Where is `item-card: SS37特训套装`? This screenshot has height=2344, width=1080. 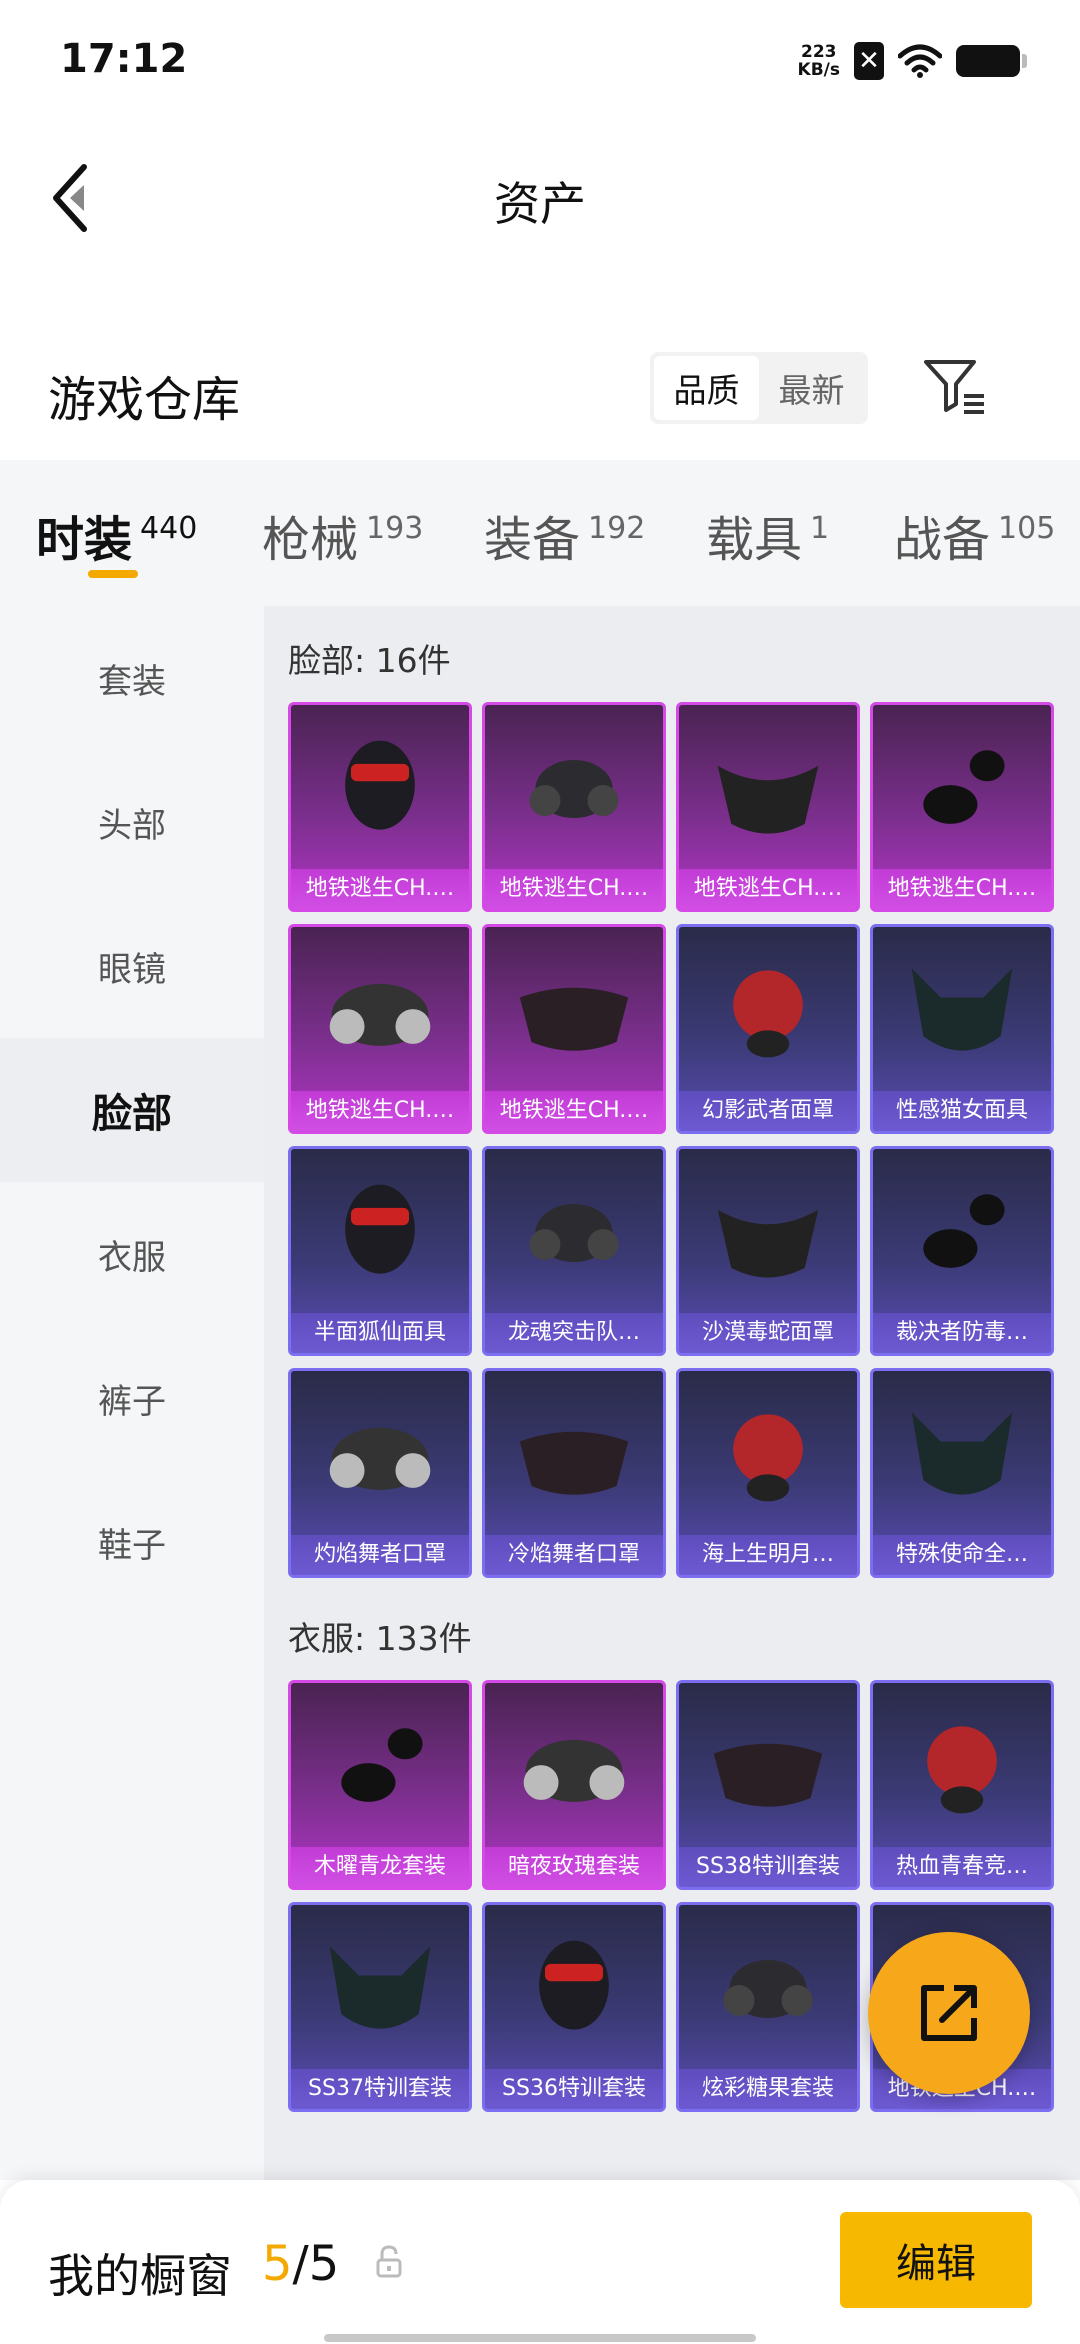
item-card: SS37特训套装 is located at coordinates (380, 2007).